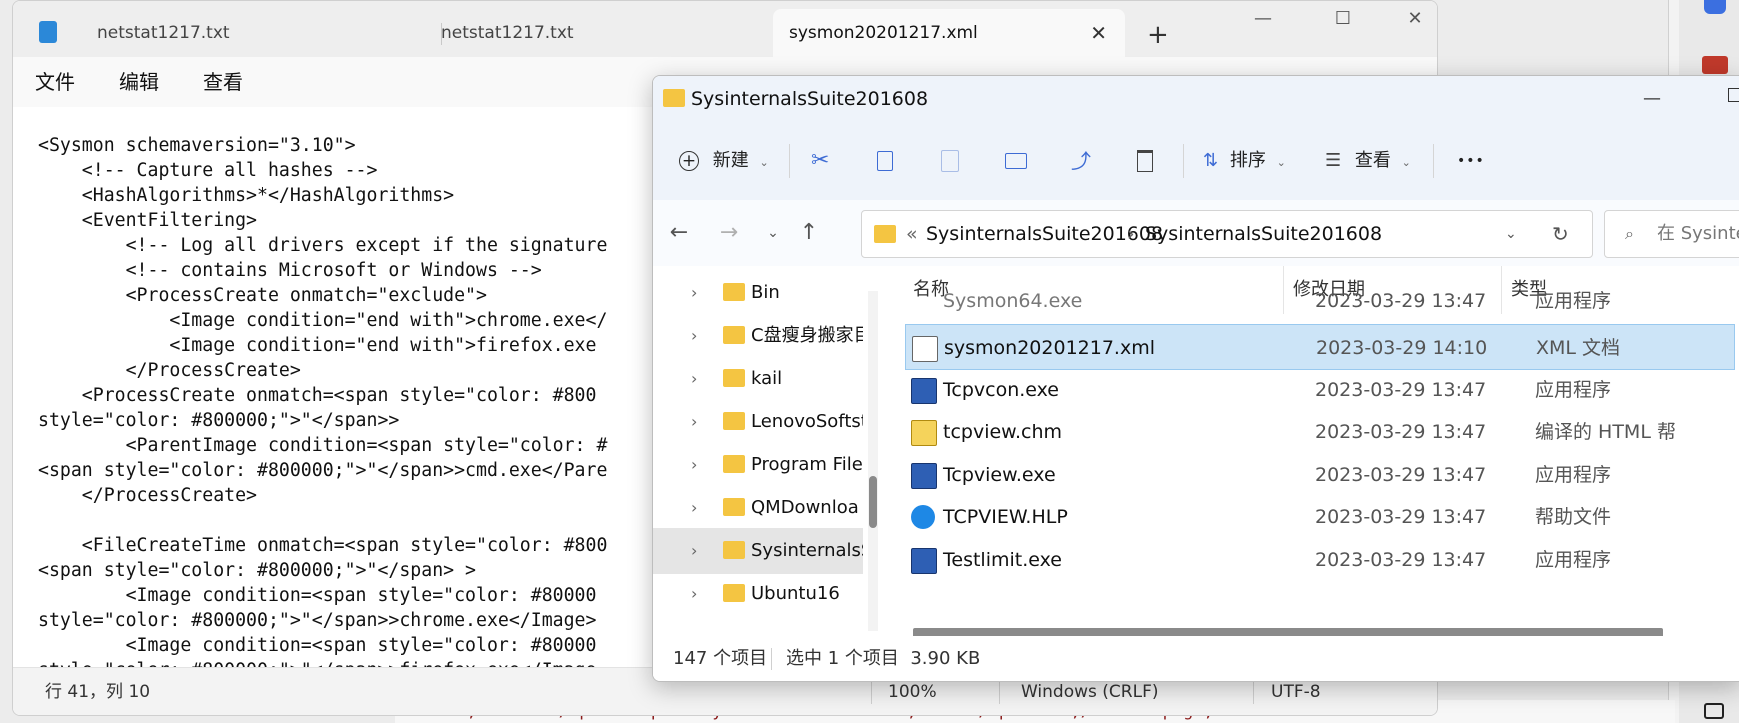  What do you see at coordinates (605, 33) in the screenshot?
I see `tab-netstat-2: netstat1217.txt` at bounding box center [605, 33].